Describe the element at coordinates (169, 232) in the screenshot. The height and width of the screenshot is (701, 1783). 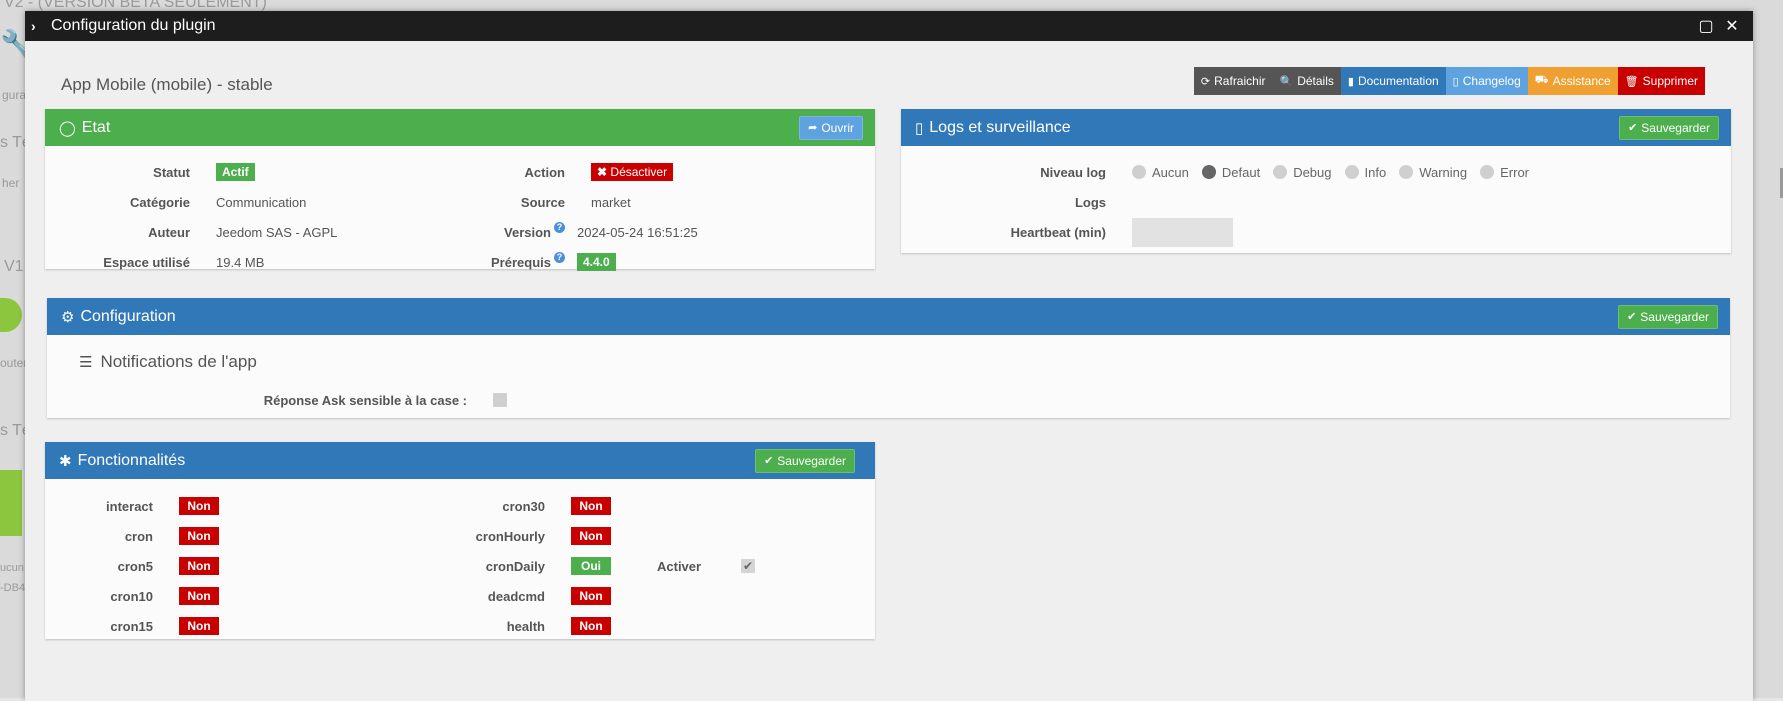
I see `auteur-label: Auteur` at that location.